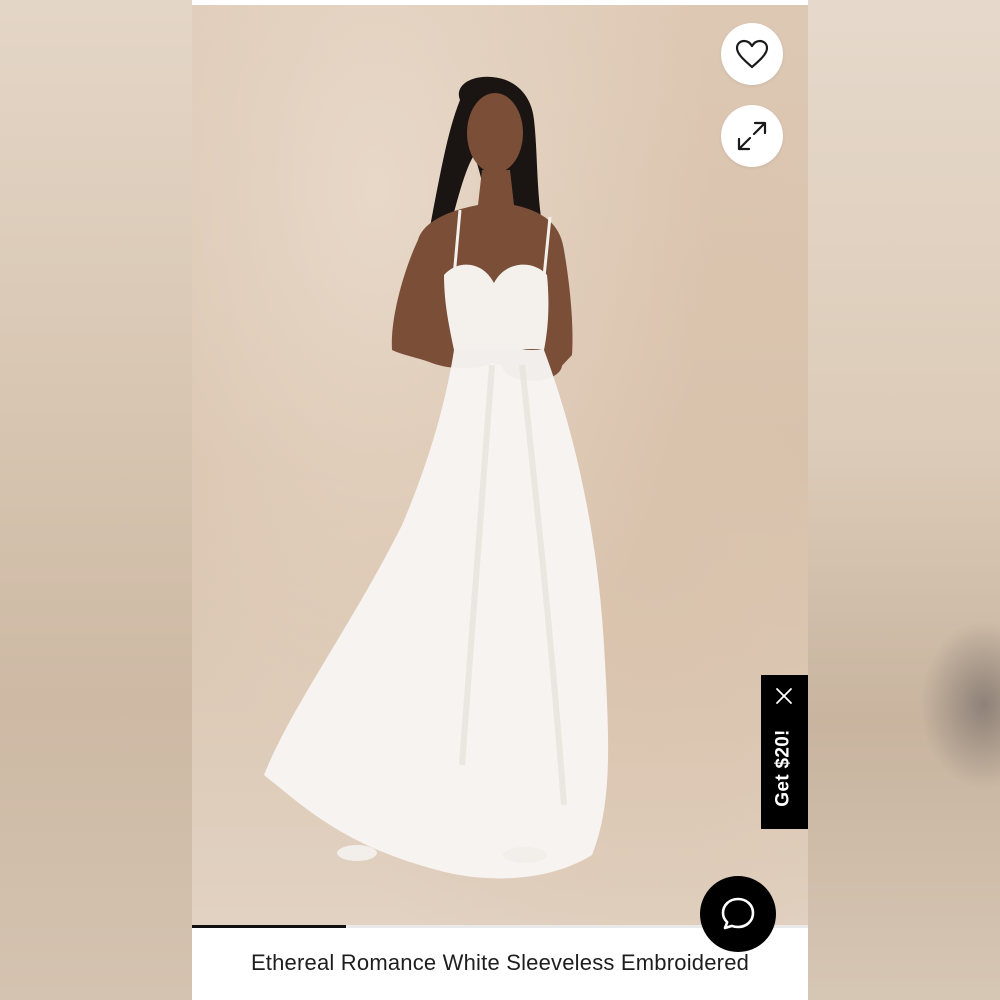 The height and width of the screenshot is (1000, 1000). Describe the element at coordinates (784, 696) in the screenshot. I see `close-icon` at that location.